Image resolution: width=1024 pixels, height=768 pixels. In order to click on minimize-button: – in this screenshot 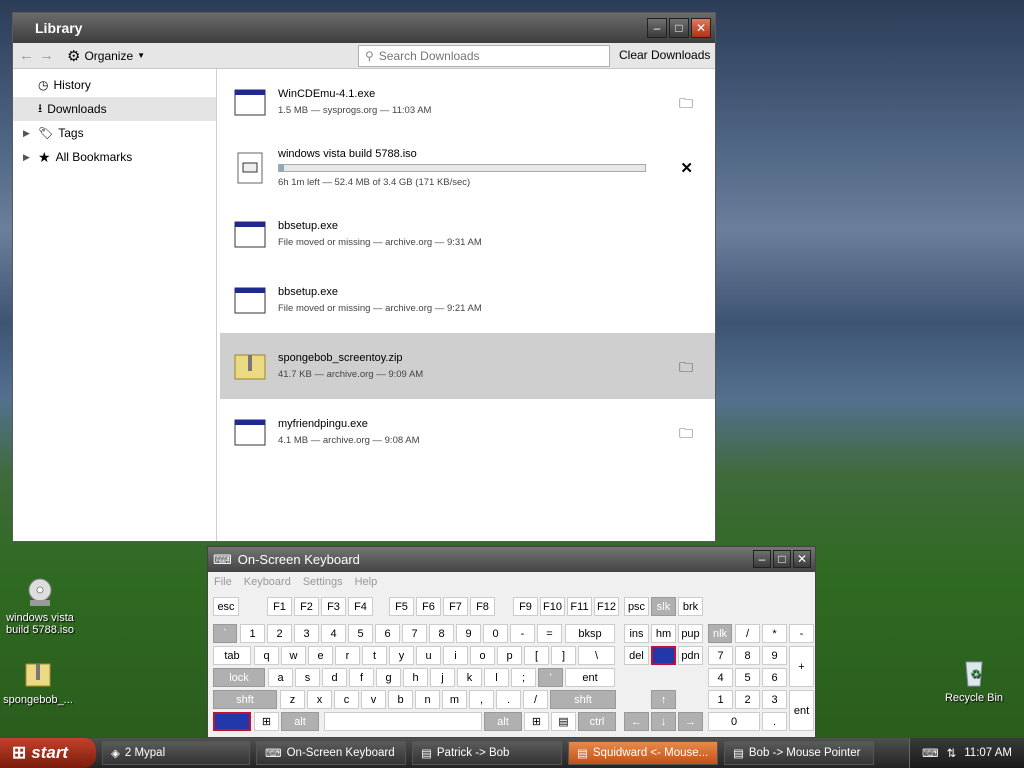, I will do `click(762, 559)`.